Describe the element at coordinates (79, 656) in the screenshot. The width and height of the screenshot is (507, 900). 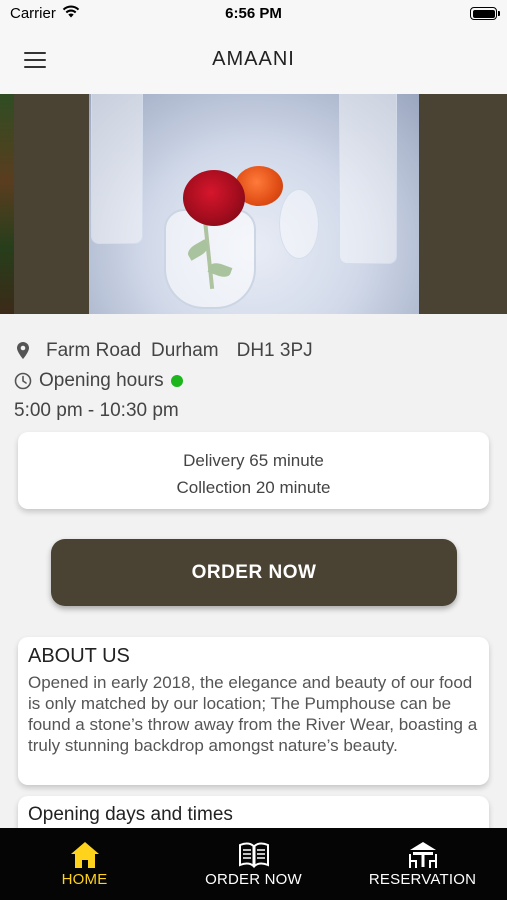
I see `about-us-title: ABOUT US` at that location.